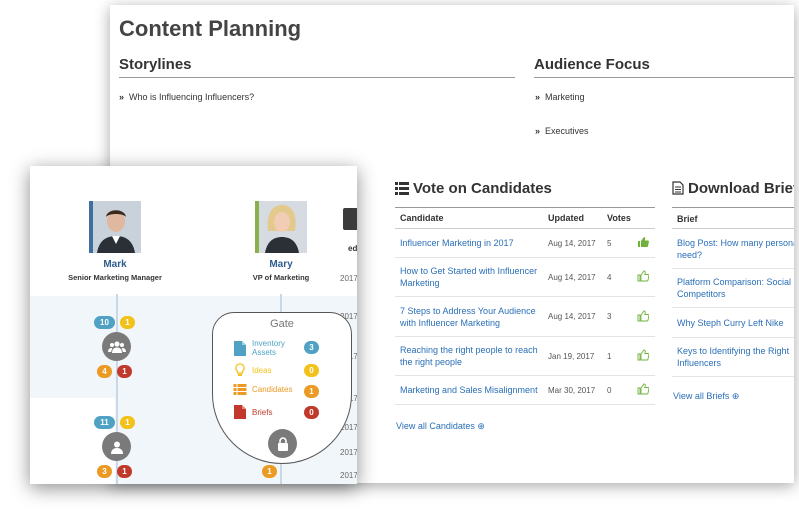 This screenshot has width=799, height=527. Describe the element at coordinates (571, 356) in the screenshot. I see `updated-date: Jan 19, 2017` at that location.